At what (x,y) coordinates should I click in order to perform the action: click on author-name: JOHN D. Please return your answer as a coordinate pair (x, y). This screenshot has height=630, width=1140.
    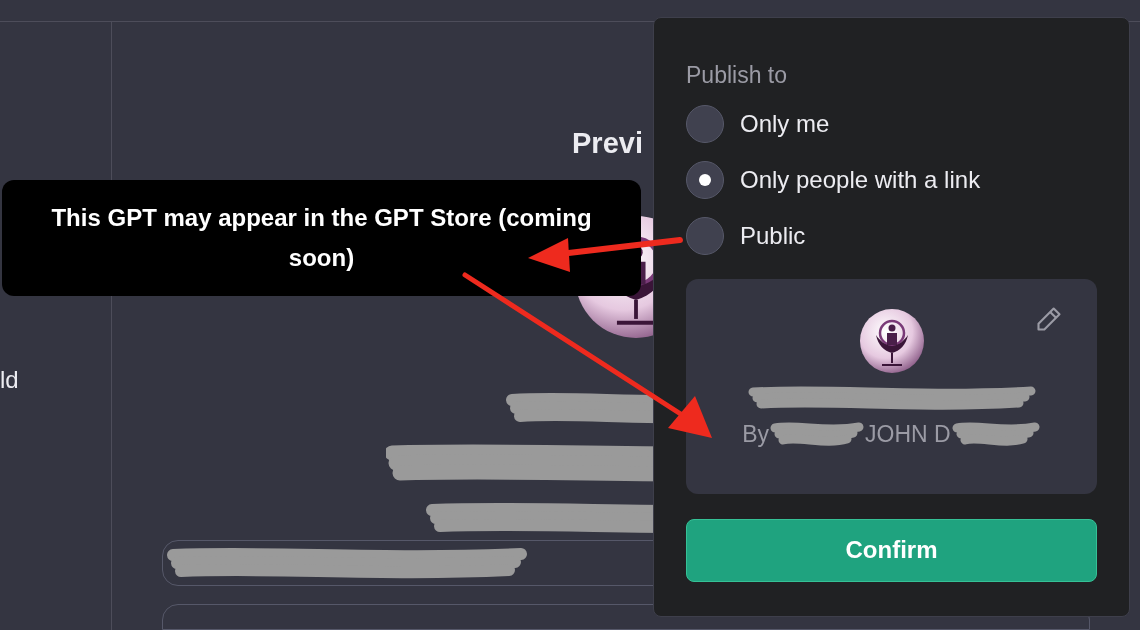
    Looking at the image, I should click on (908, 434).